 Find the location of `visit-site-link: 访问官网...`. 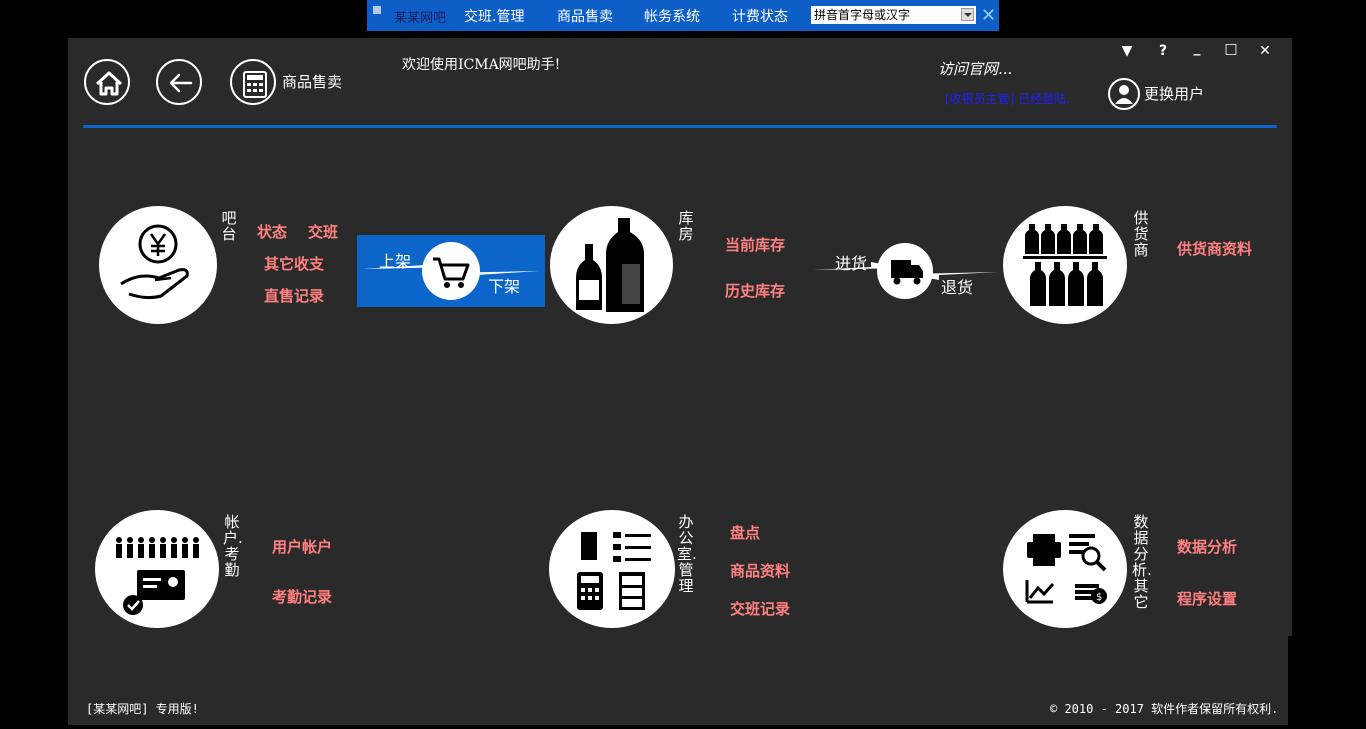

visit-site-link: 访问官网... is located at coordinates (975, 68).